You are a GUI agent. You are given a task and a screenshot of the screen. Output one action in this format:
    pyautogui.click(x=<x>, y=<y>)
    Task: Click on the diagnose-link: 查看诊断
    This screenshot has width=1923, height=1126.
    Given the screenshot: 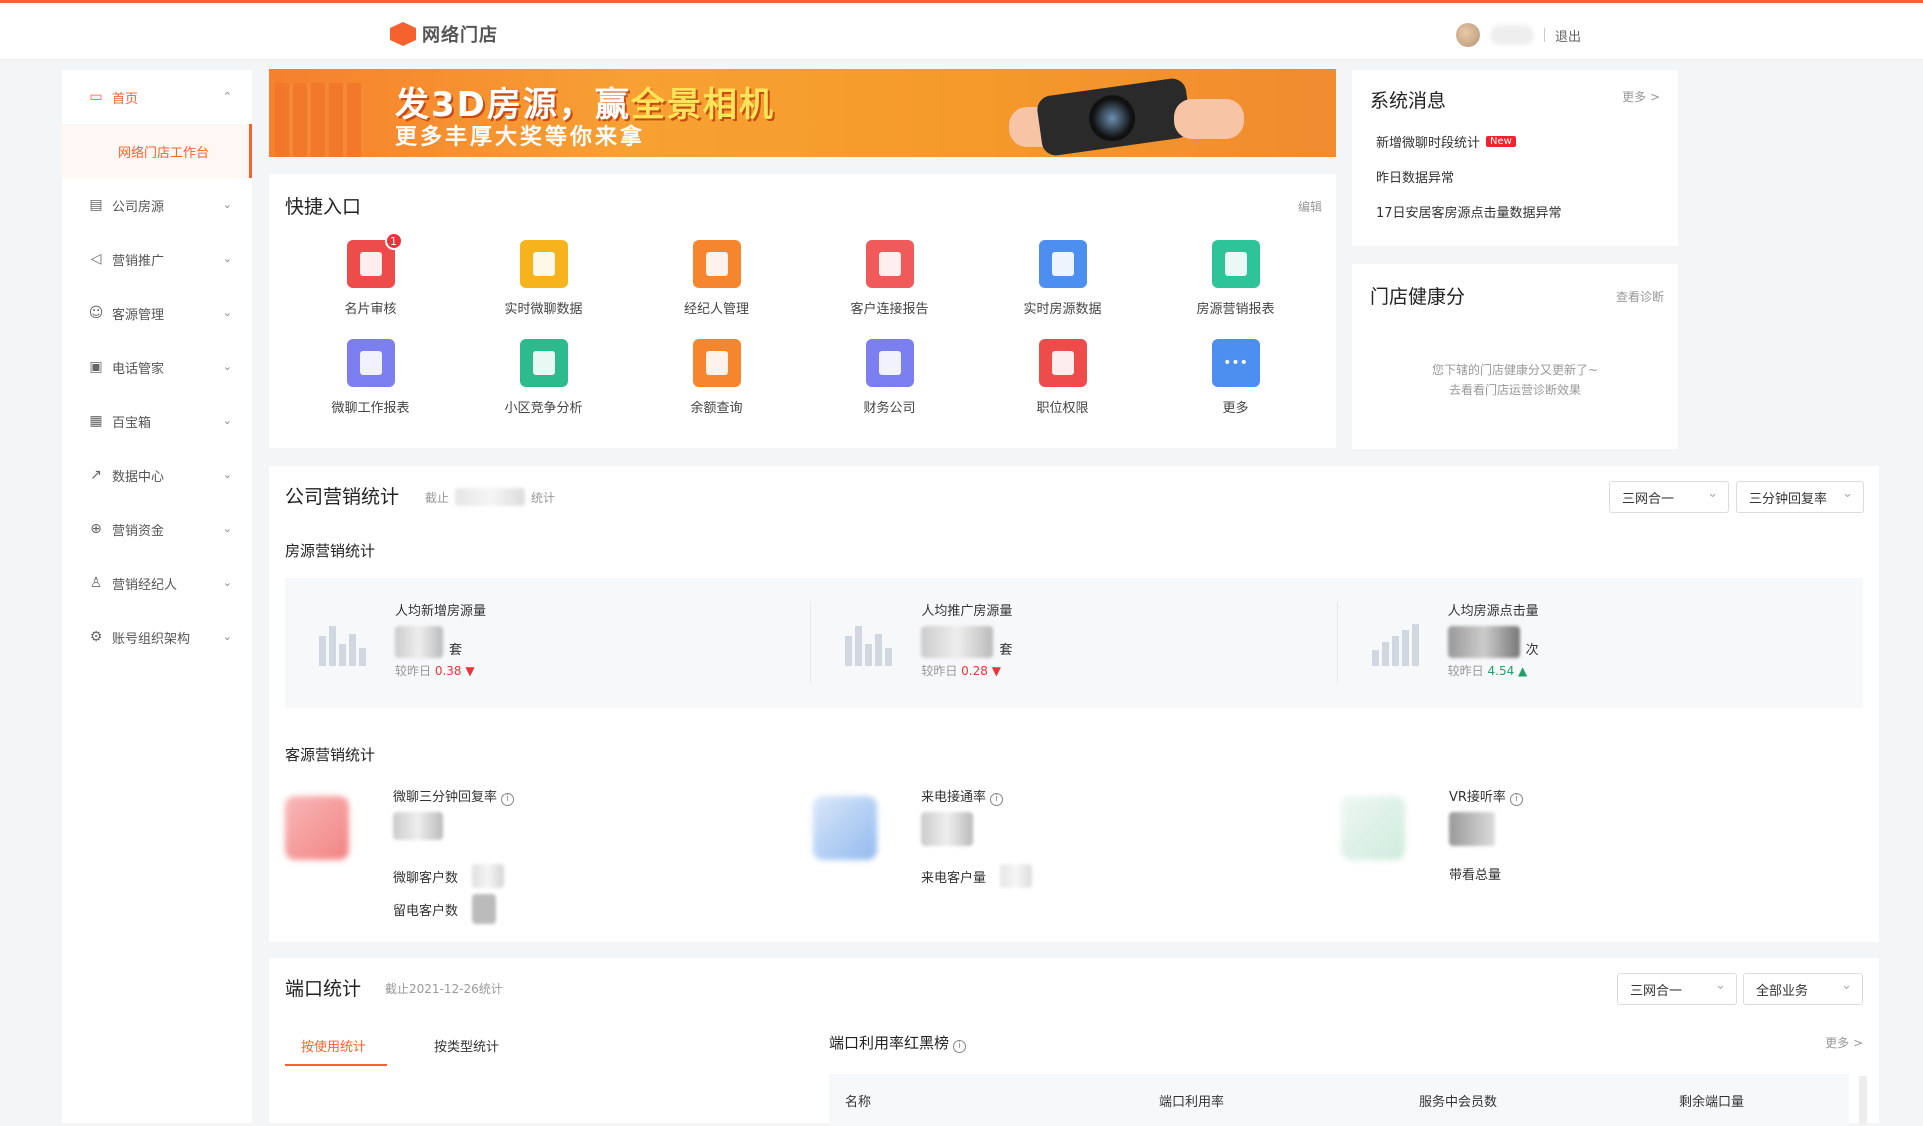 What is the action you would take?
    pyautogui.click(x=1640, y=296)
    